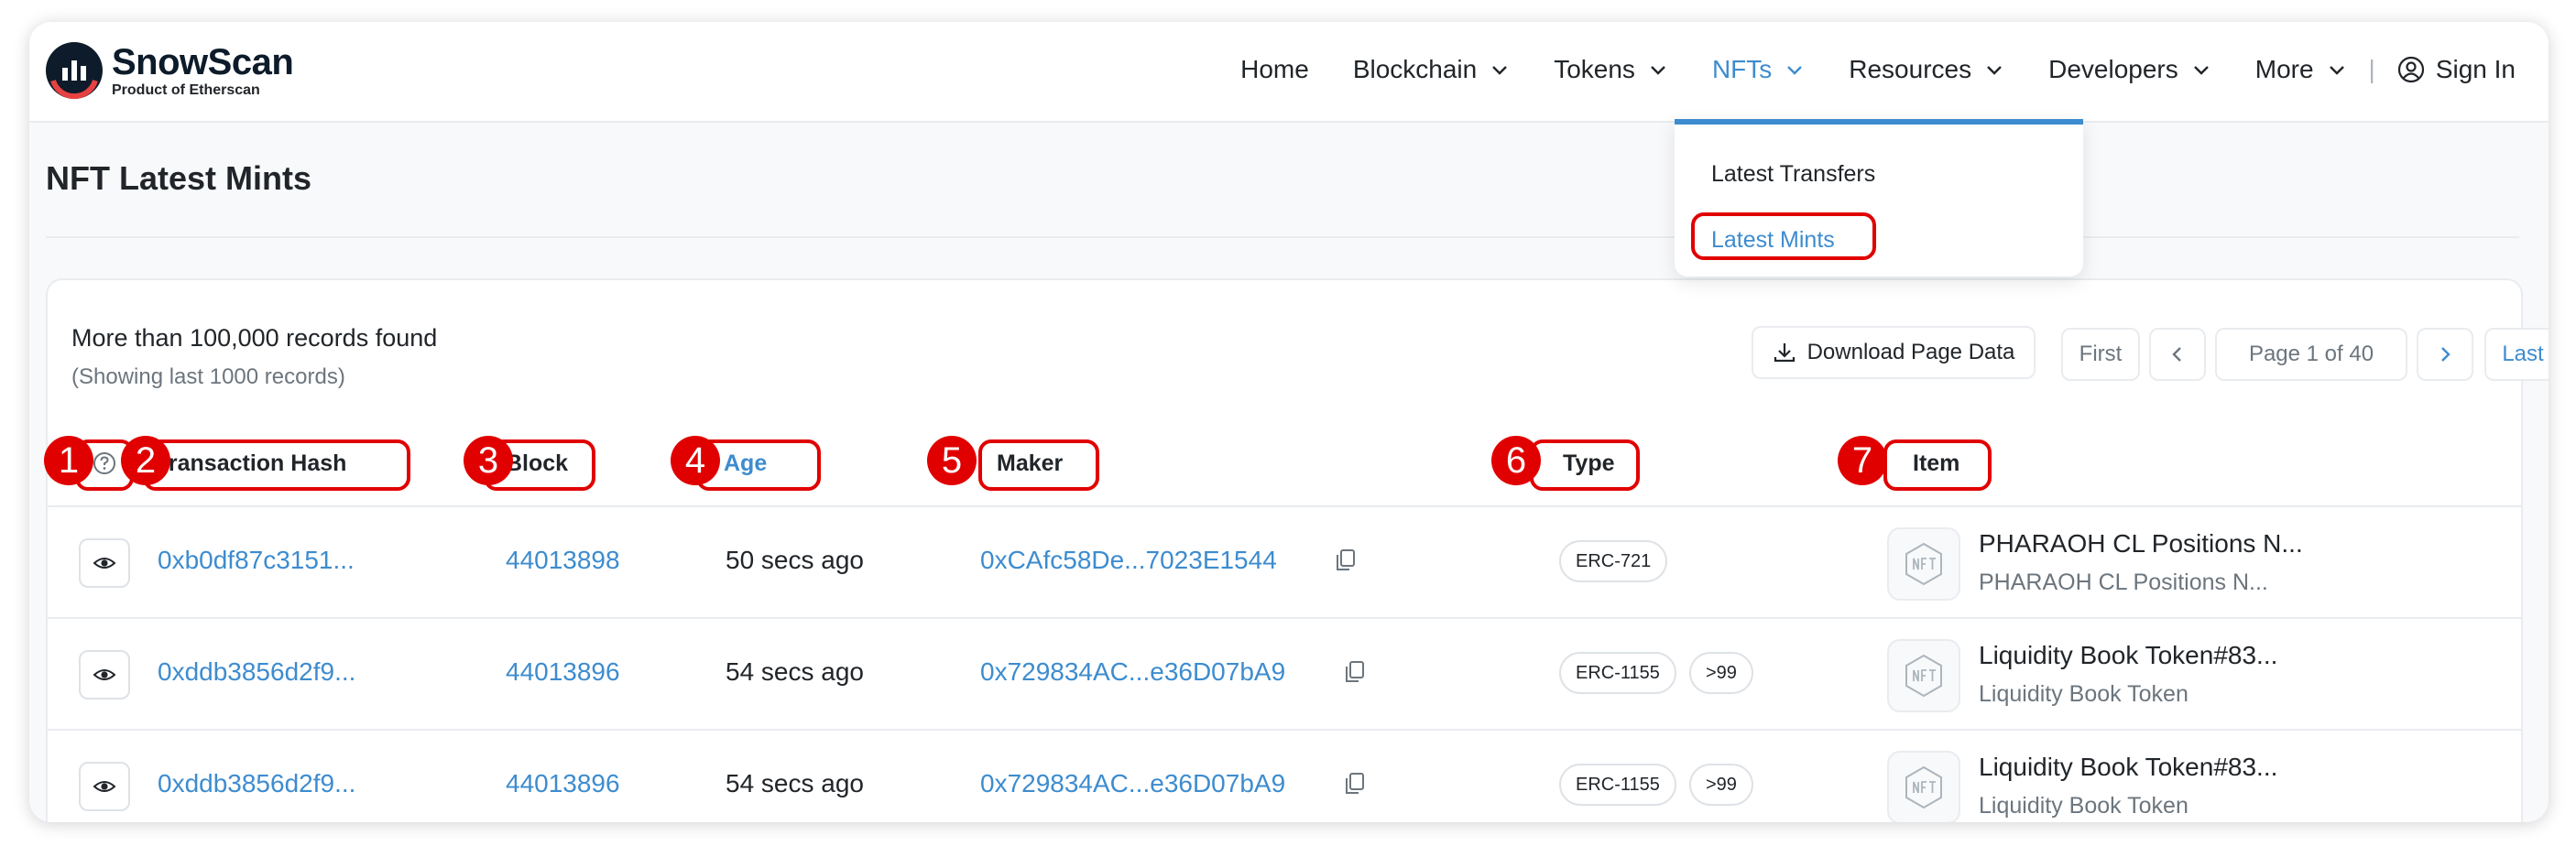 The height and width of the screenshot is (857, 2576). I want to click on annotation-badge-5: 5, so click(952, 460).